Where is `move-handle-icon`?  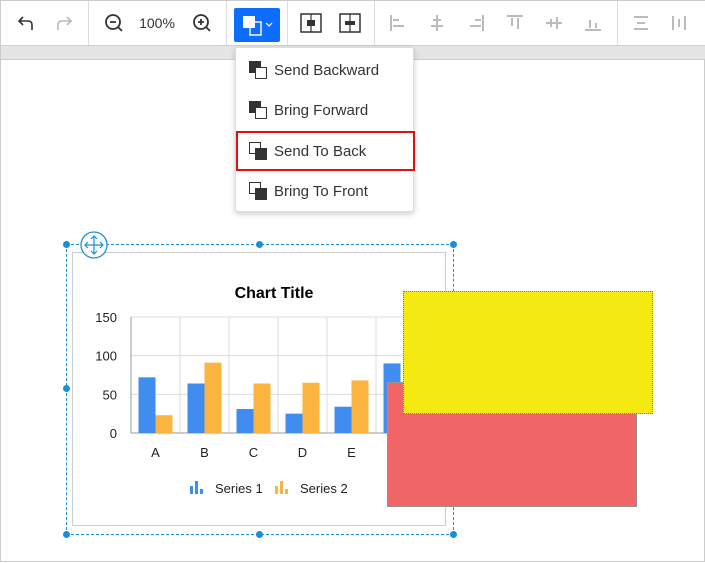
move-handle-icon is located at coordinates (95, 246).